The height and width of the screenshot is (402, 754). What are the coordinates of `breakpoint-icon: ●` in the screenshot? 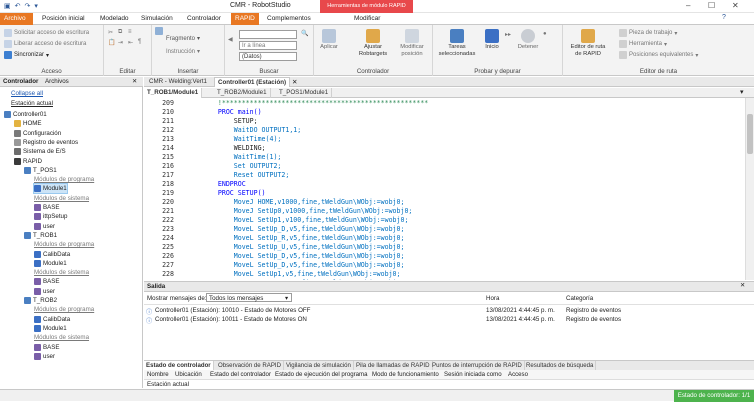 It's located at (545, 34).